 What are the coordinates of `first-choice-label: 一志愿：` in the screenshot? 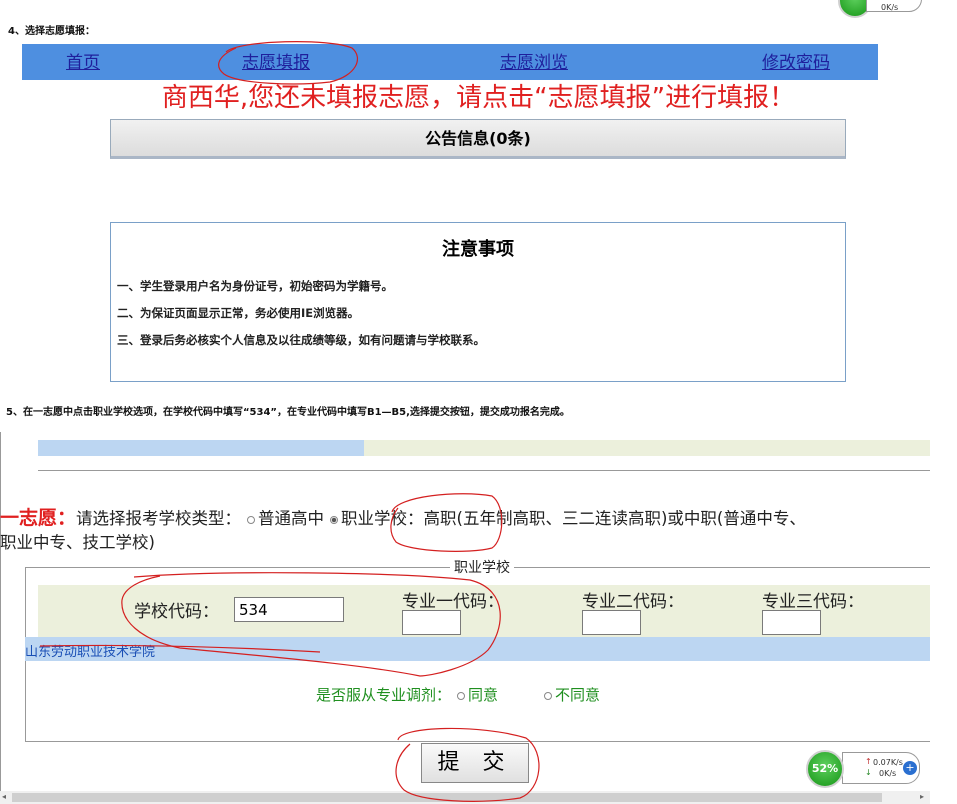 It's located at (38, 518).